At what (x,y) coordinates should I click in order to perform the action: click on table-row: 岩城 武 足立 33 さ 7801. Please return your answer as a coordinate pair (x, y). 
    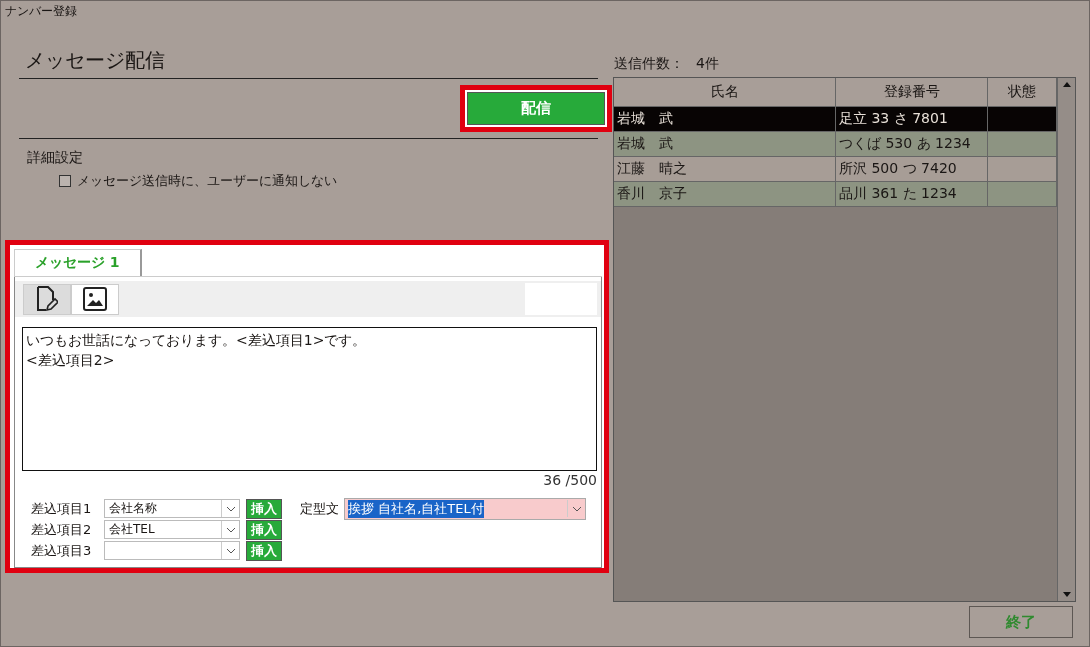
    Looking at the image, I should click on (835, 119).